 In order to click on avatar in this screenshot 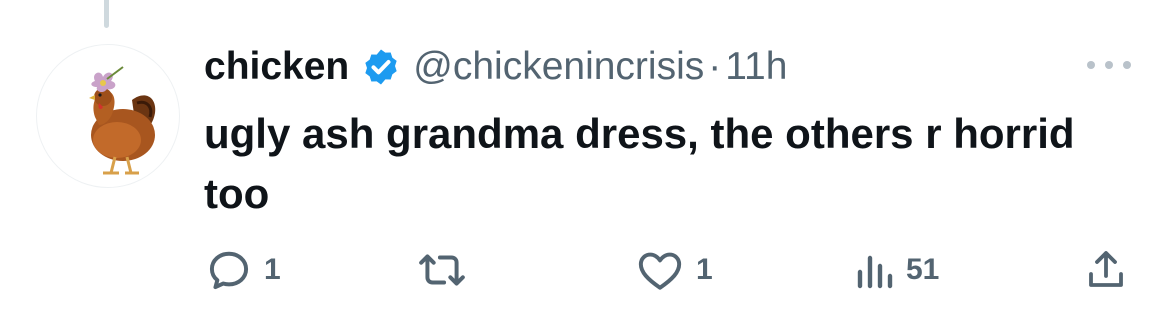, I will do `click(108, 116)`.